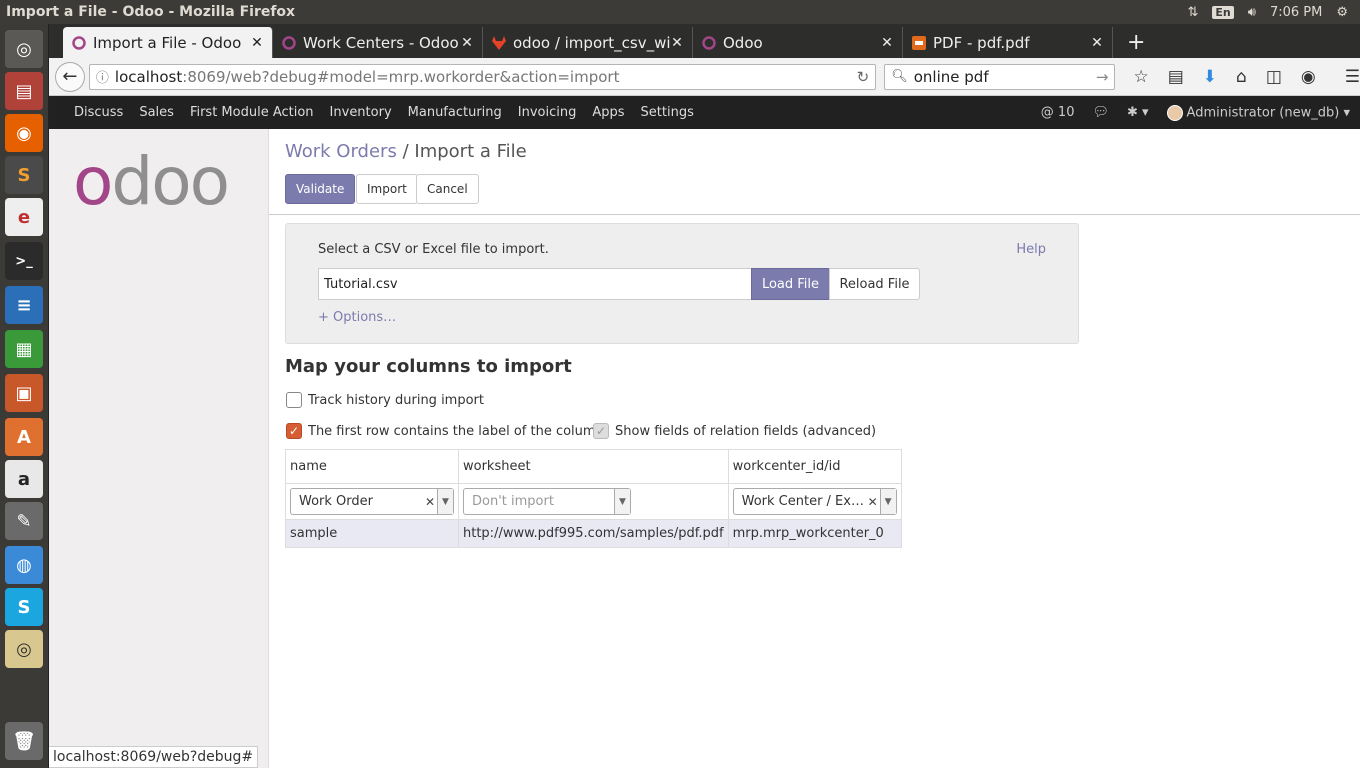  Describe the element at coordinates (385, 400) in the screenshot. I see `track-history-option: Track history during import` at that location.